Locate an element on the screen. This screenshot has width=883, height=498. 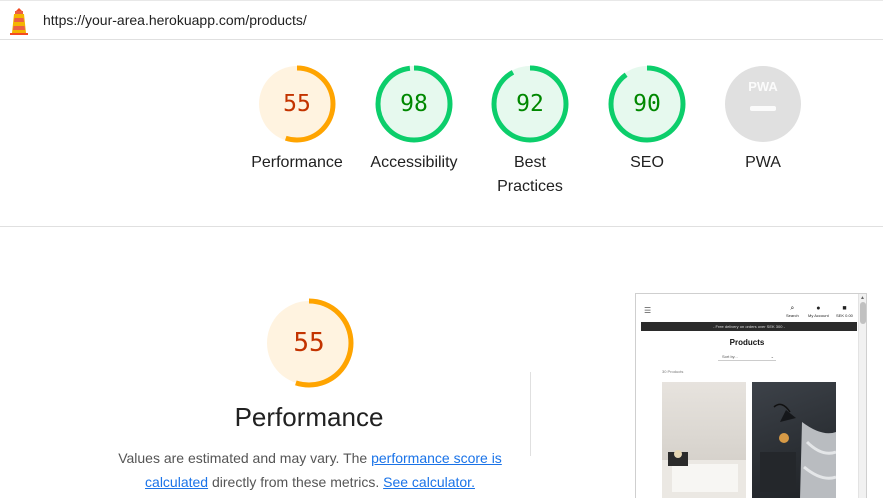
score-gauge-performance: 55 Performance is located at coordinates (297, 119).